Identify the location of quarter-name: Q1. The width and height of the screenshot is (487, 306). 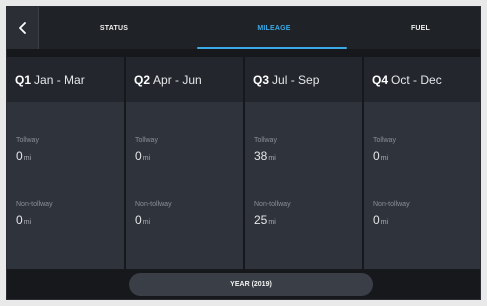
(23, 79).